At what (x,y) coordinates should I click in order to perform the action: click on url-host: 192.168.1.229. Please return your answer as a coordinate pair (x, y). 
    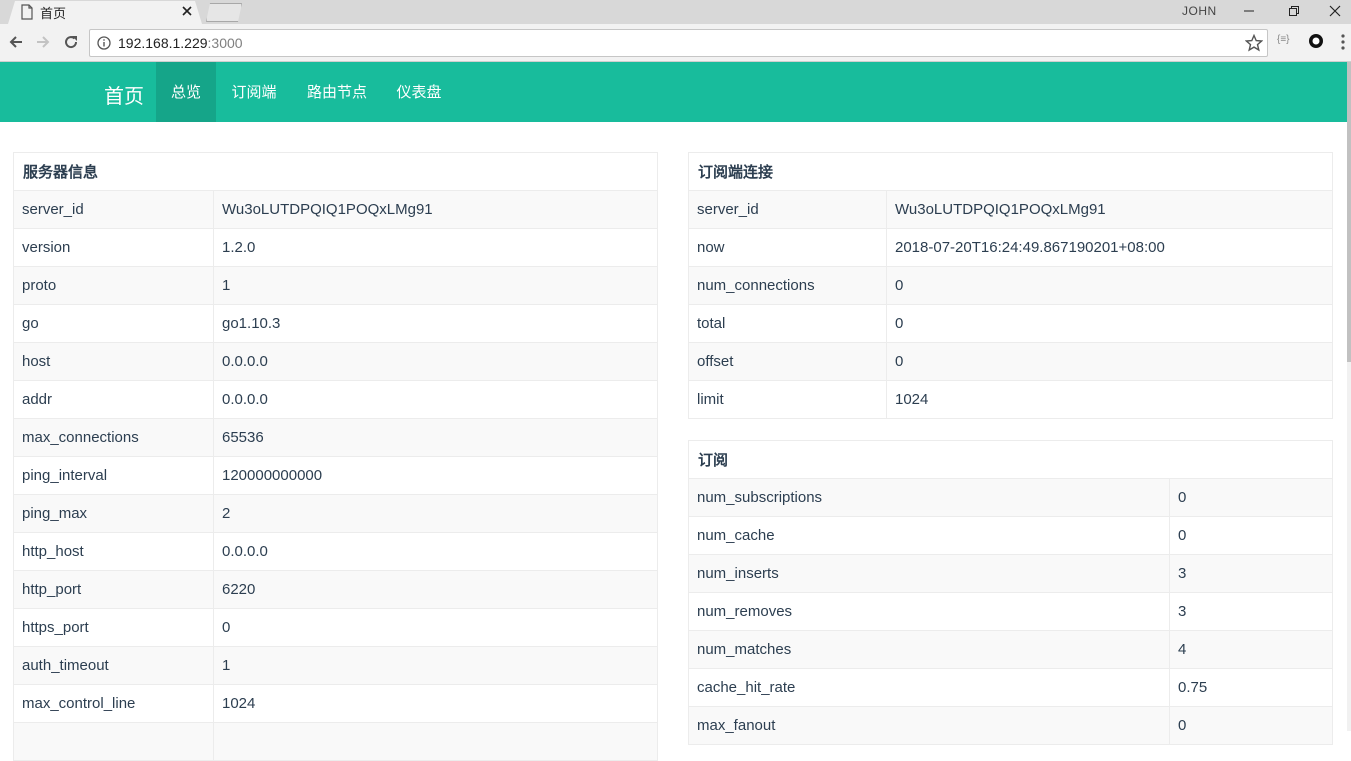
    Looking at the image, I should click on (163, 43).